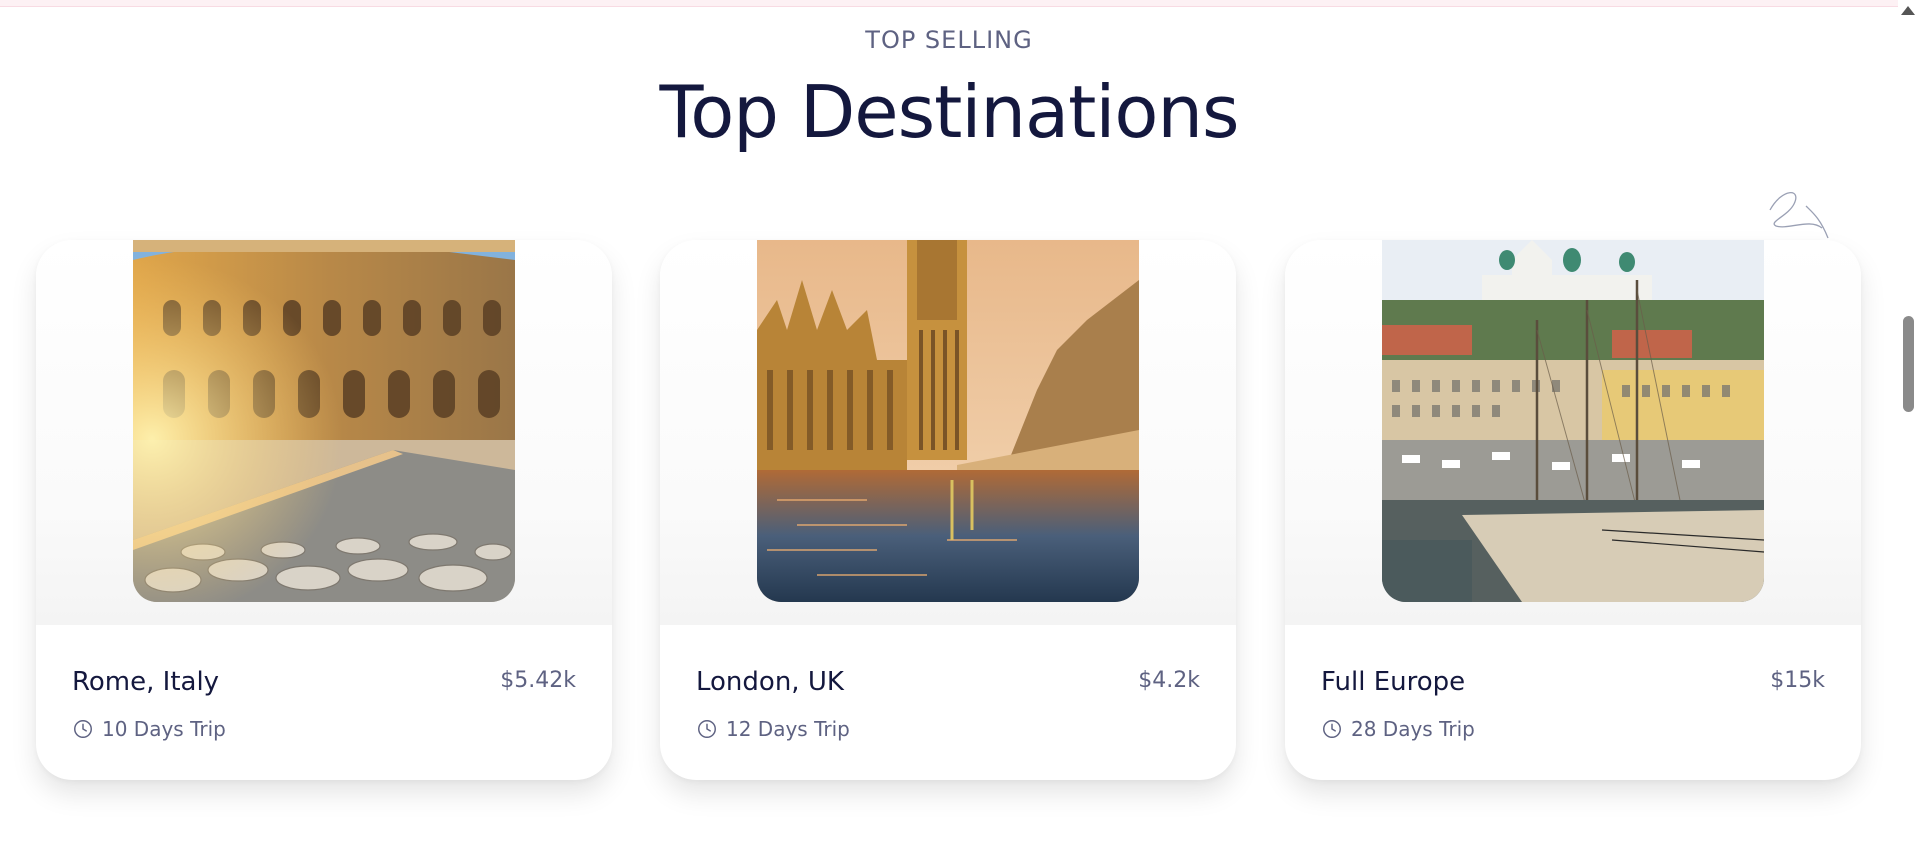  Describe the element at coordinates (788, 729) in the screenshot. I see `duration-label: 12 Days Trip` at that location.